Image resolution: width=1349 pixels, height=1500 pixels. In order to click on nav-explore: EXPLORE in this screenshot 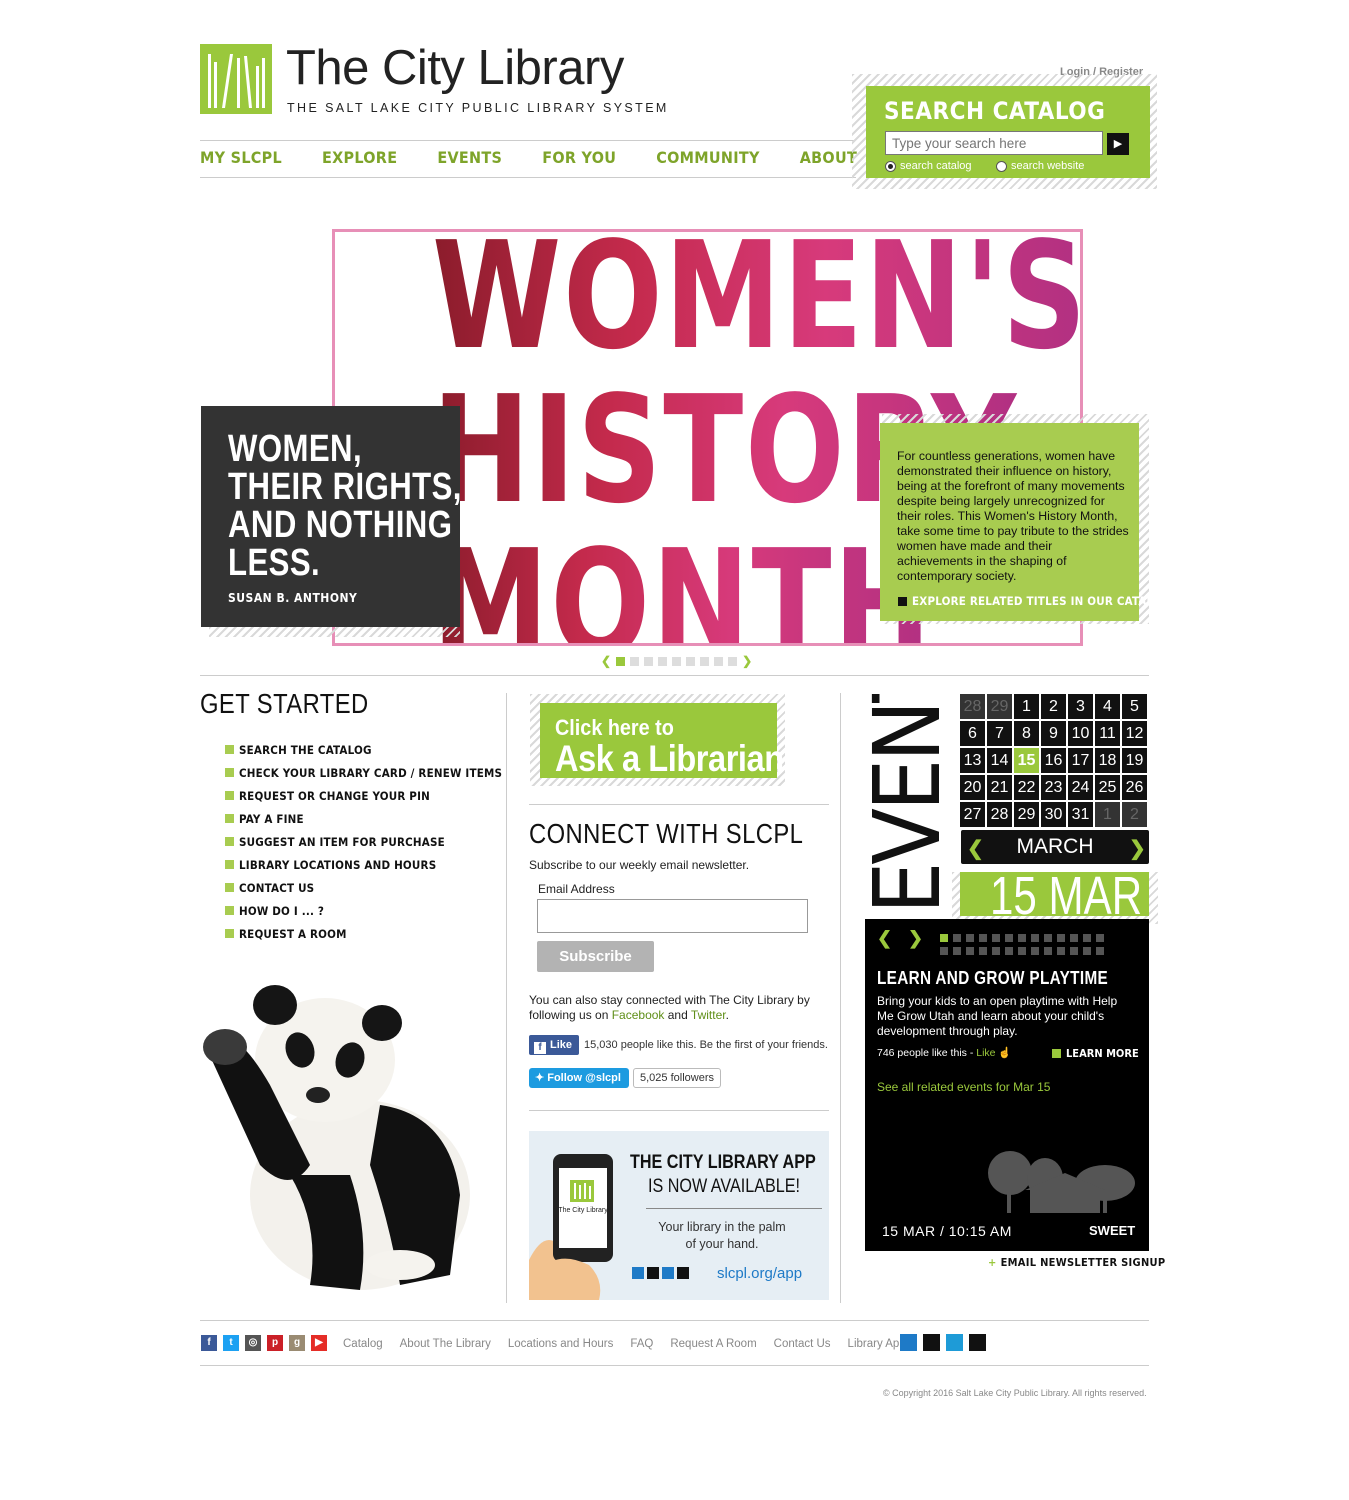, I will do `click(359, 157)`.